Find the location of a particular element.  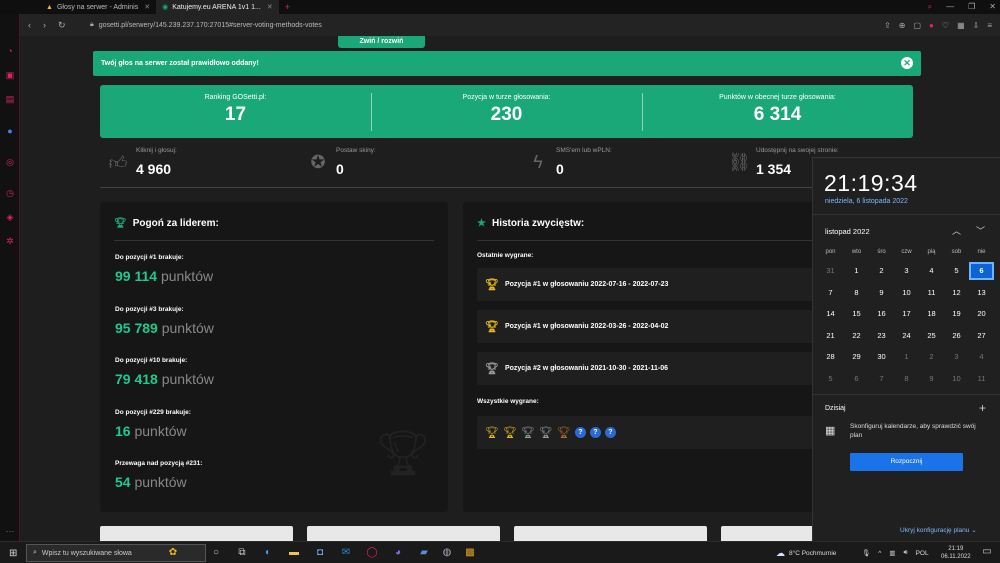

date-link: niedziela, 6 listopada 2022 is located at coordinates (866, 201).